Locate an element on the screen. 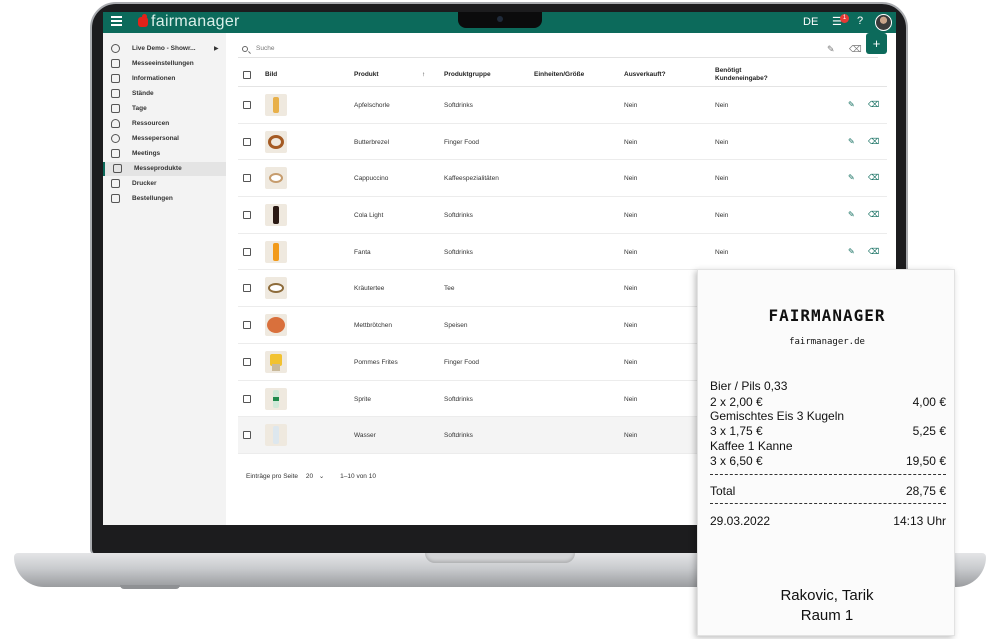 Image resolution: width=1000 pixels, height=639 pixels. sidebar-item-informationen: Informationen is located at coordinates (164, 79).